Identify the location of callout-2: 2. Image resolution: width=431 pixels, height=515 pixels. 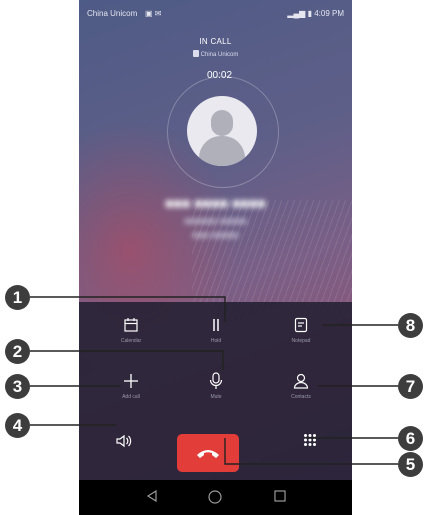
(17, 351).